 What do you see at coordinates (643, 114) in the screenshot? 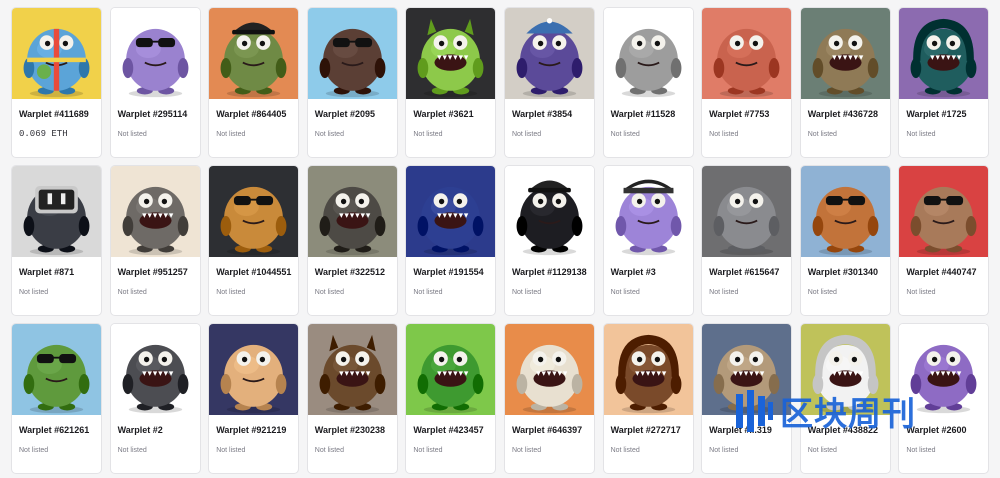
I see `nft-name: Warplet #11528` at bounding box center [643, 114].